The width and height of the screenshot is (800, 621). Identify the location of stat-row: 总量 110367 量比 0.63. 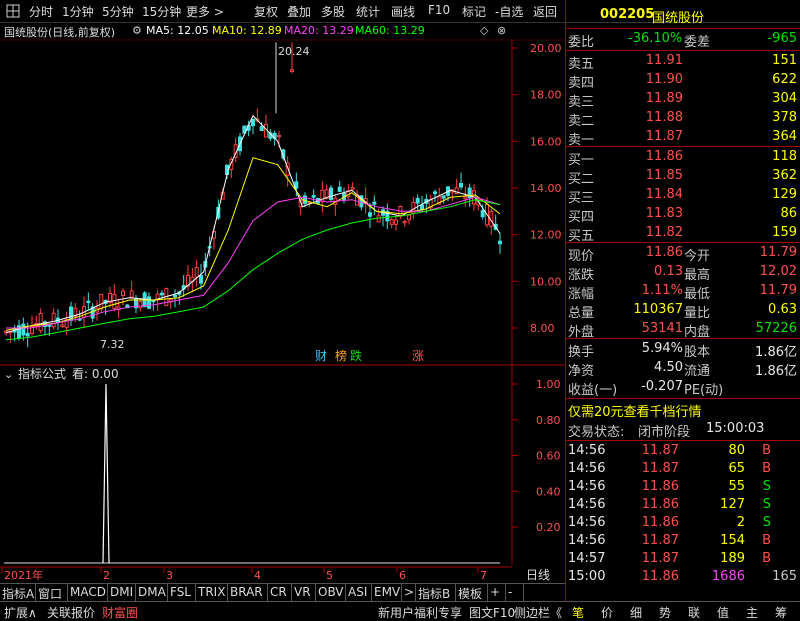
(683, 311).